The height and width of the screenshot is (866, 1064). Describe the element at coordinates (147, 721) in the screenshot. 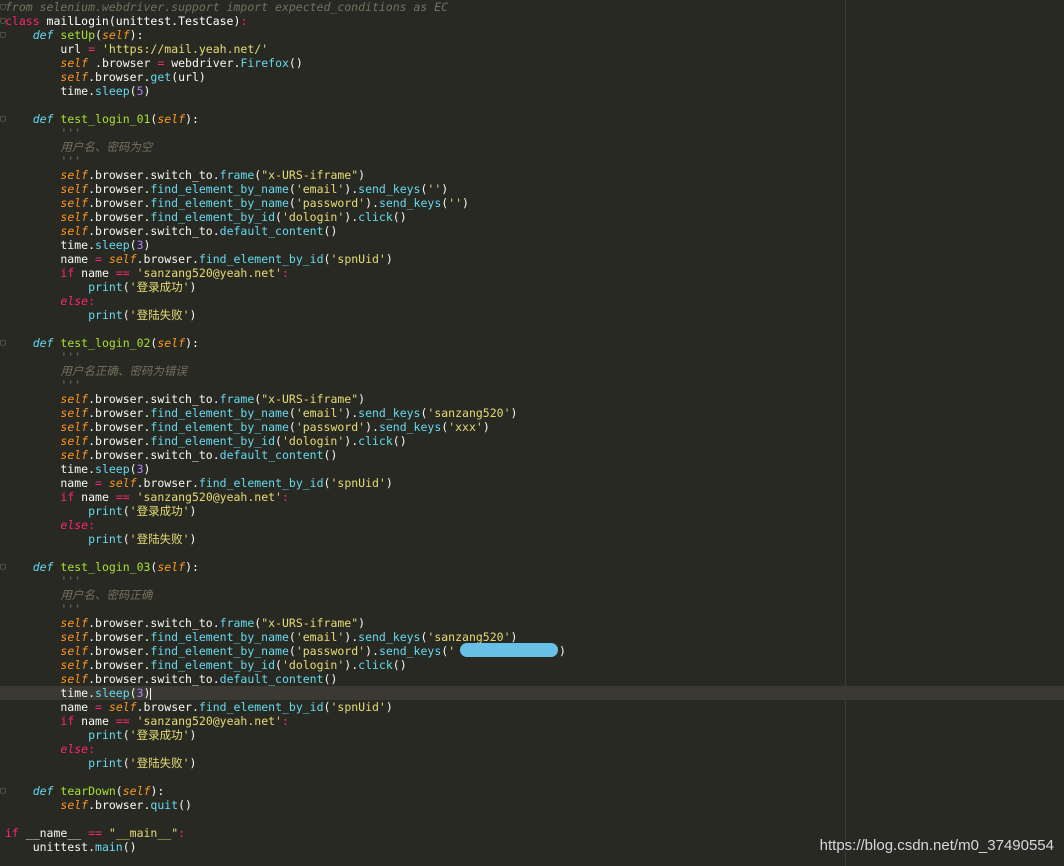

I see `code-text: if name == 'sanzang520@yeah.net':` at that location.